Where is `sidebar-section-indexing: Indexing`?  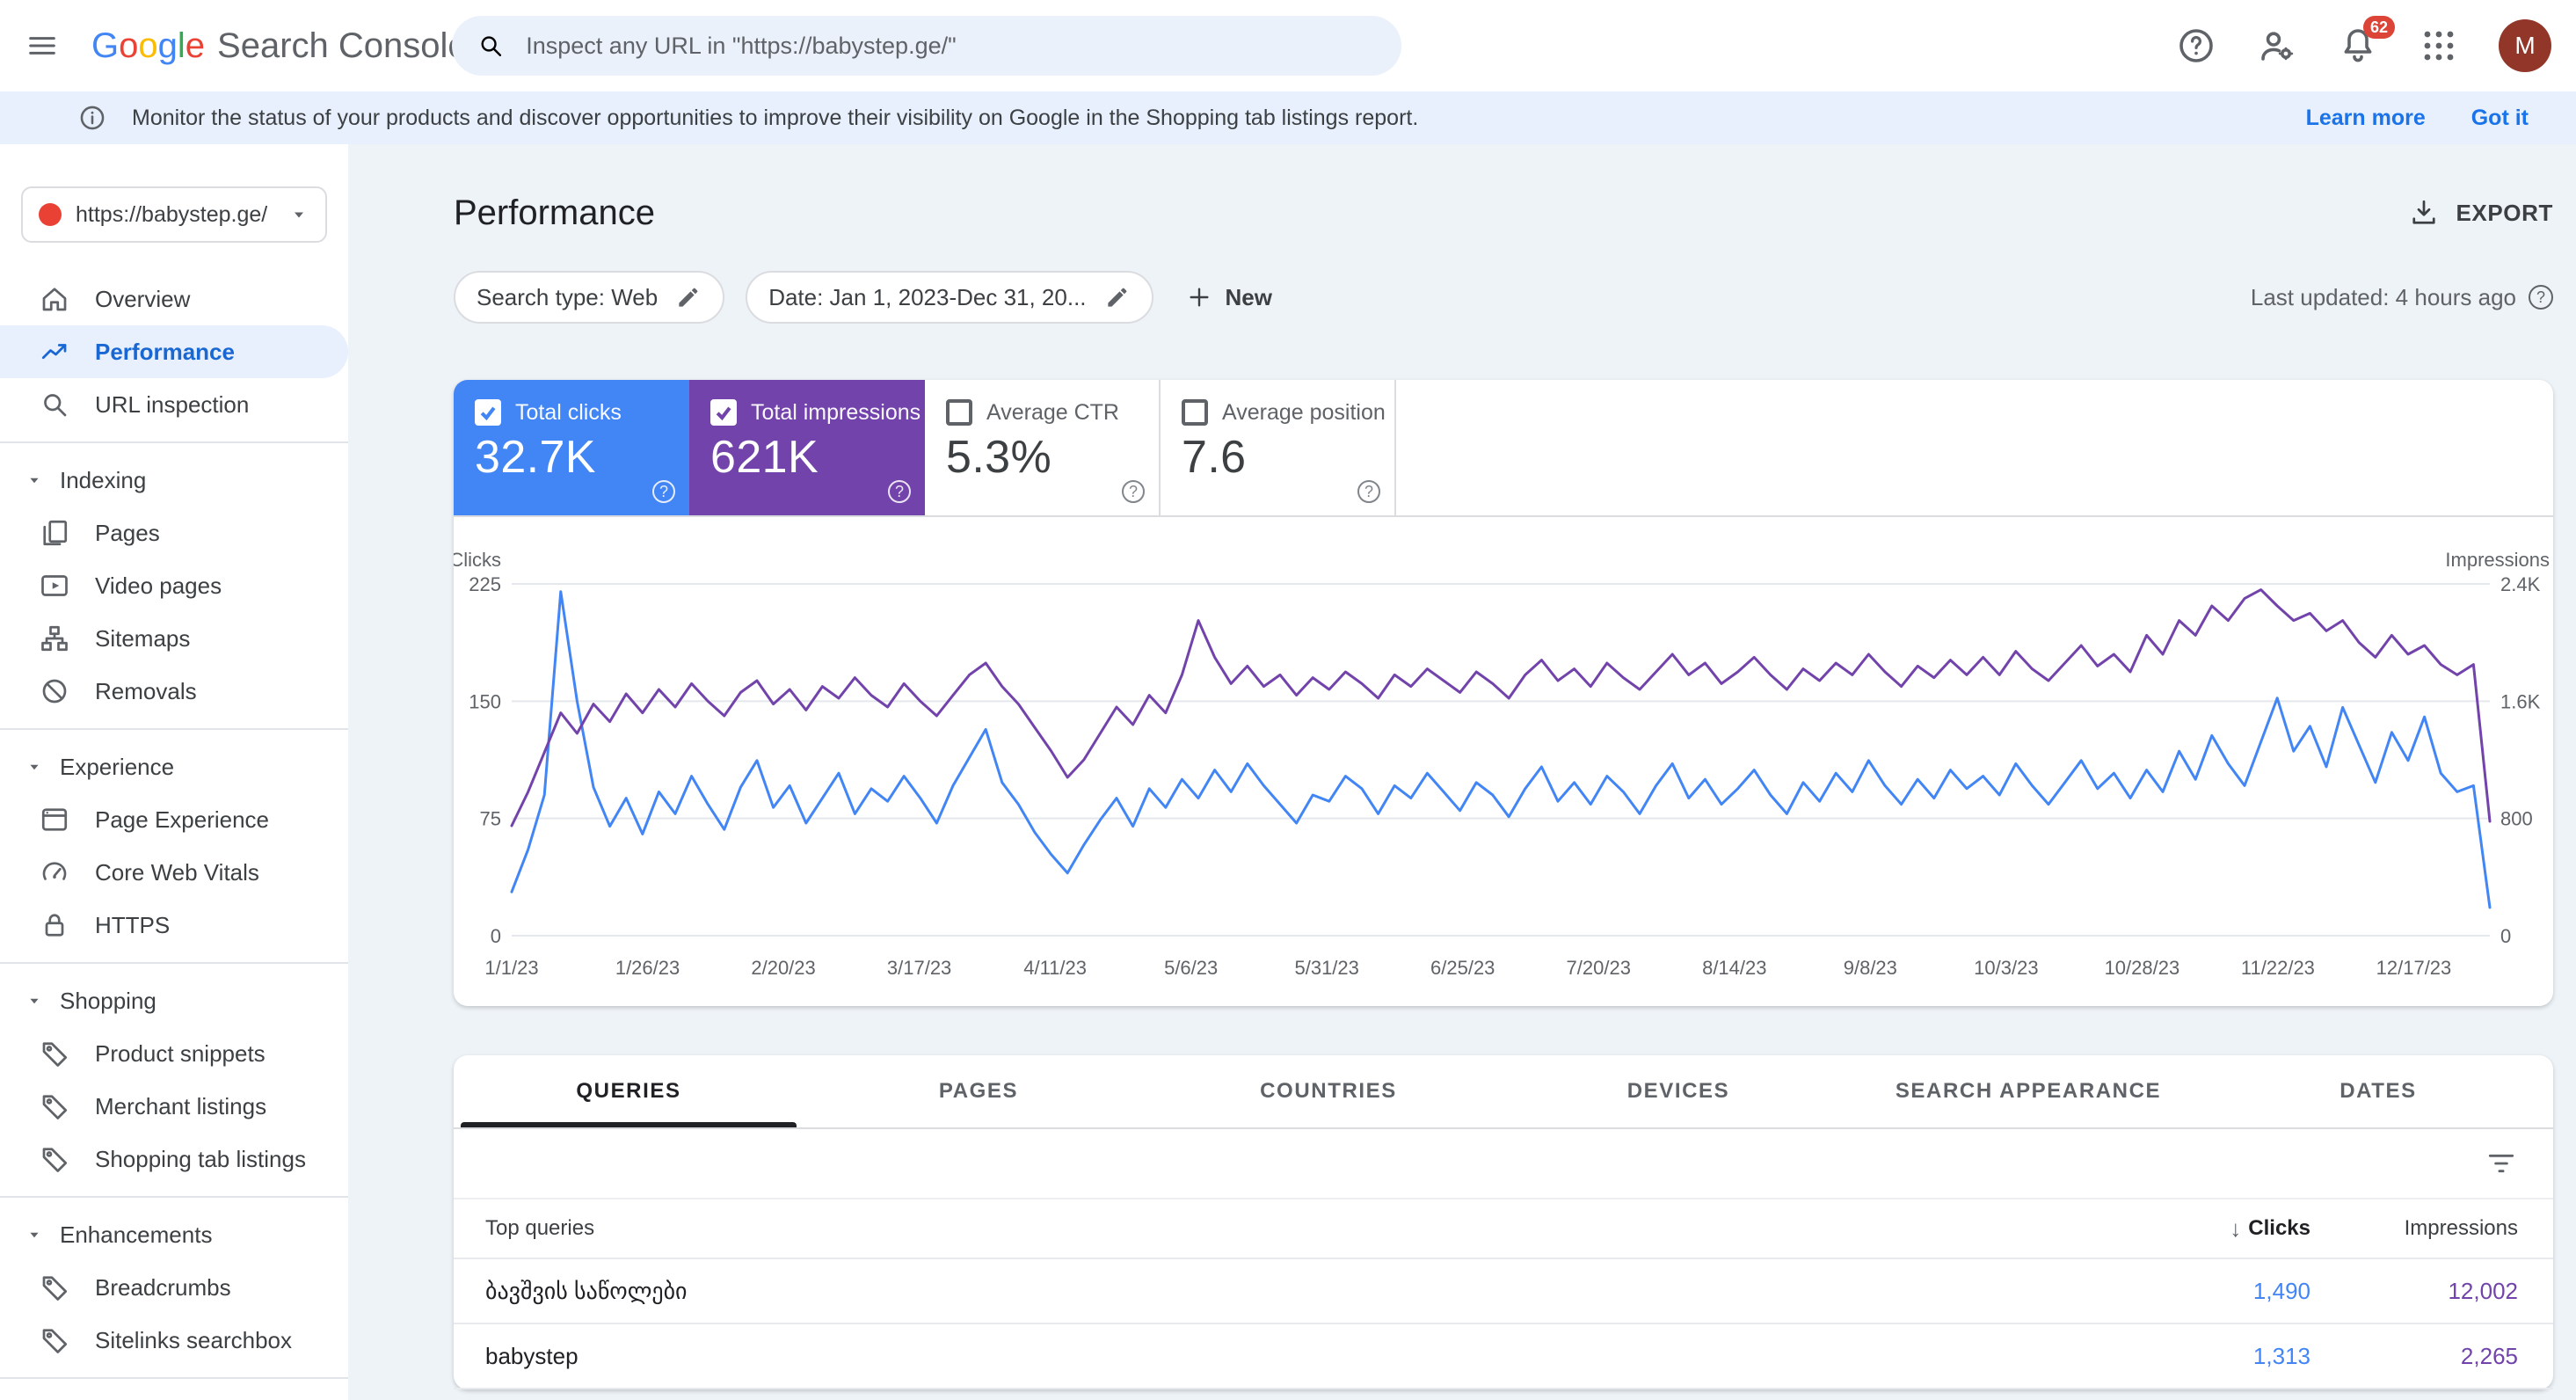
sidebar-section-indexing: Indexing is located at coordinates (174, 480).